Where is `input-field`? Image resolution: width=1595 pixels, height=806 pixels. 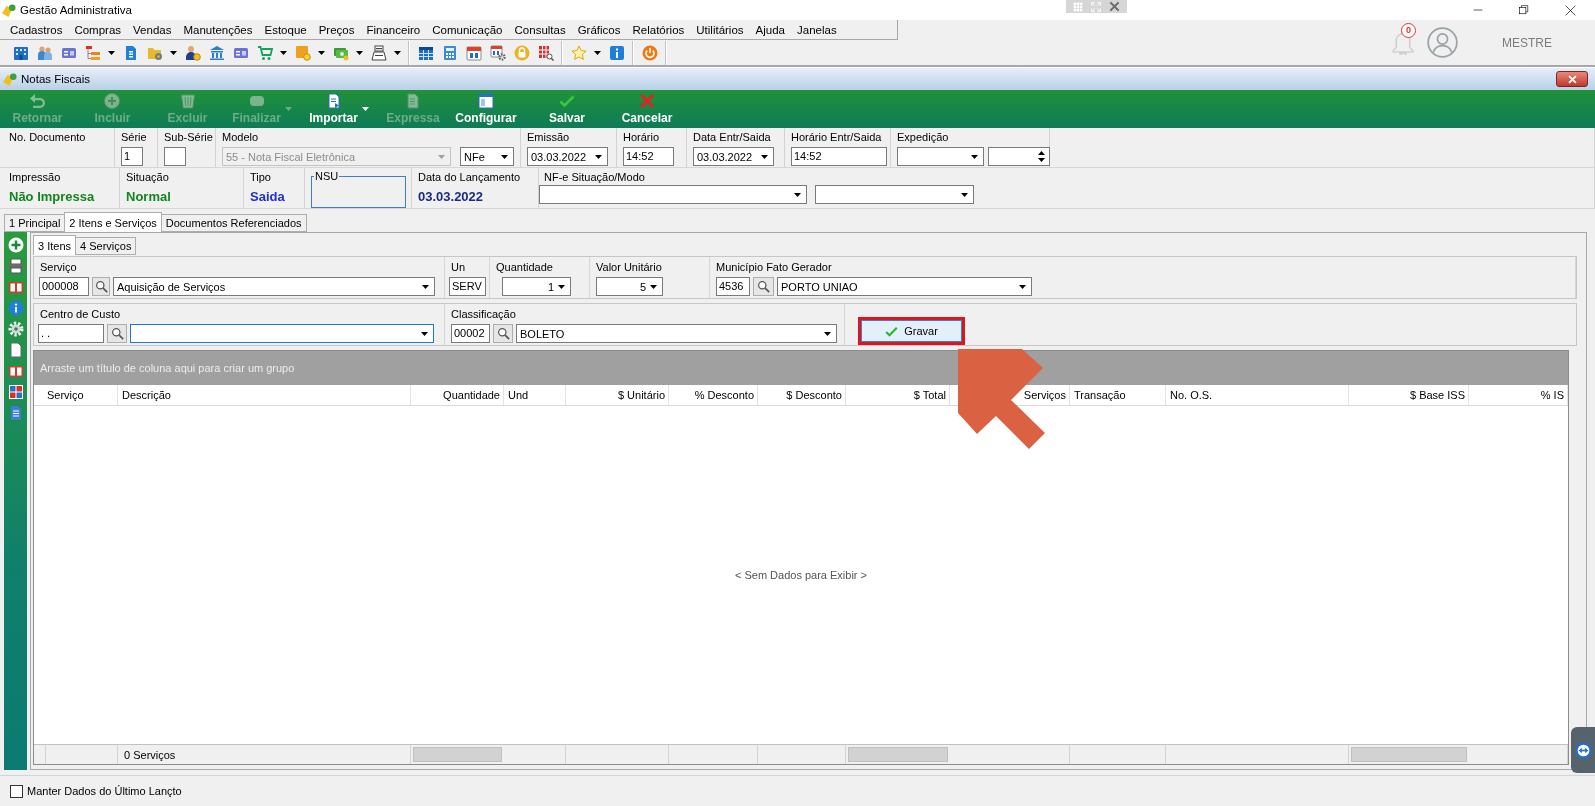
input-field is located at coordinates (175, 156).